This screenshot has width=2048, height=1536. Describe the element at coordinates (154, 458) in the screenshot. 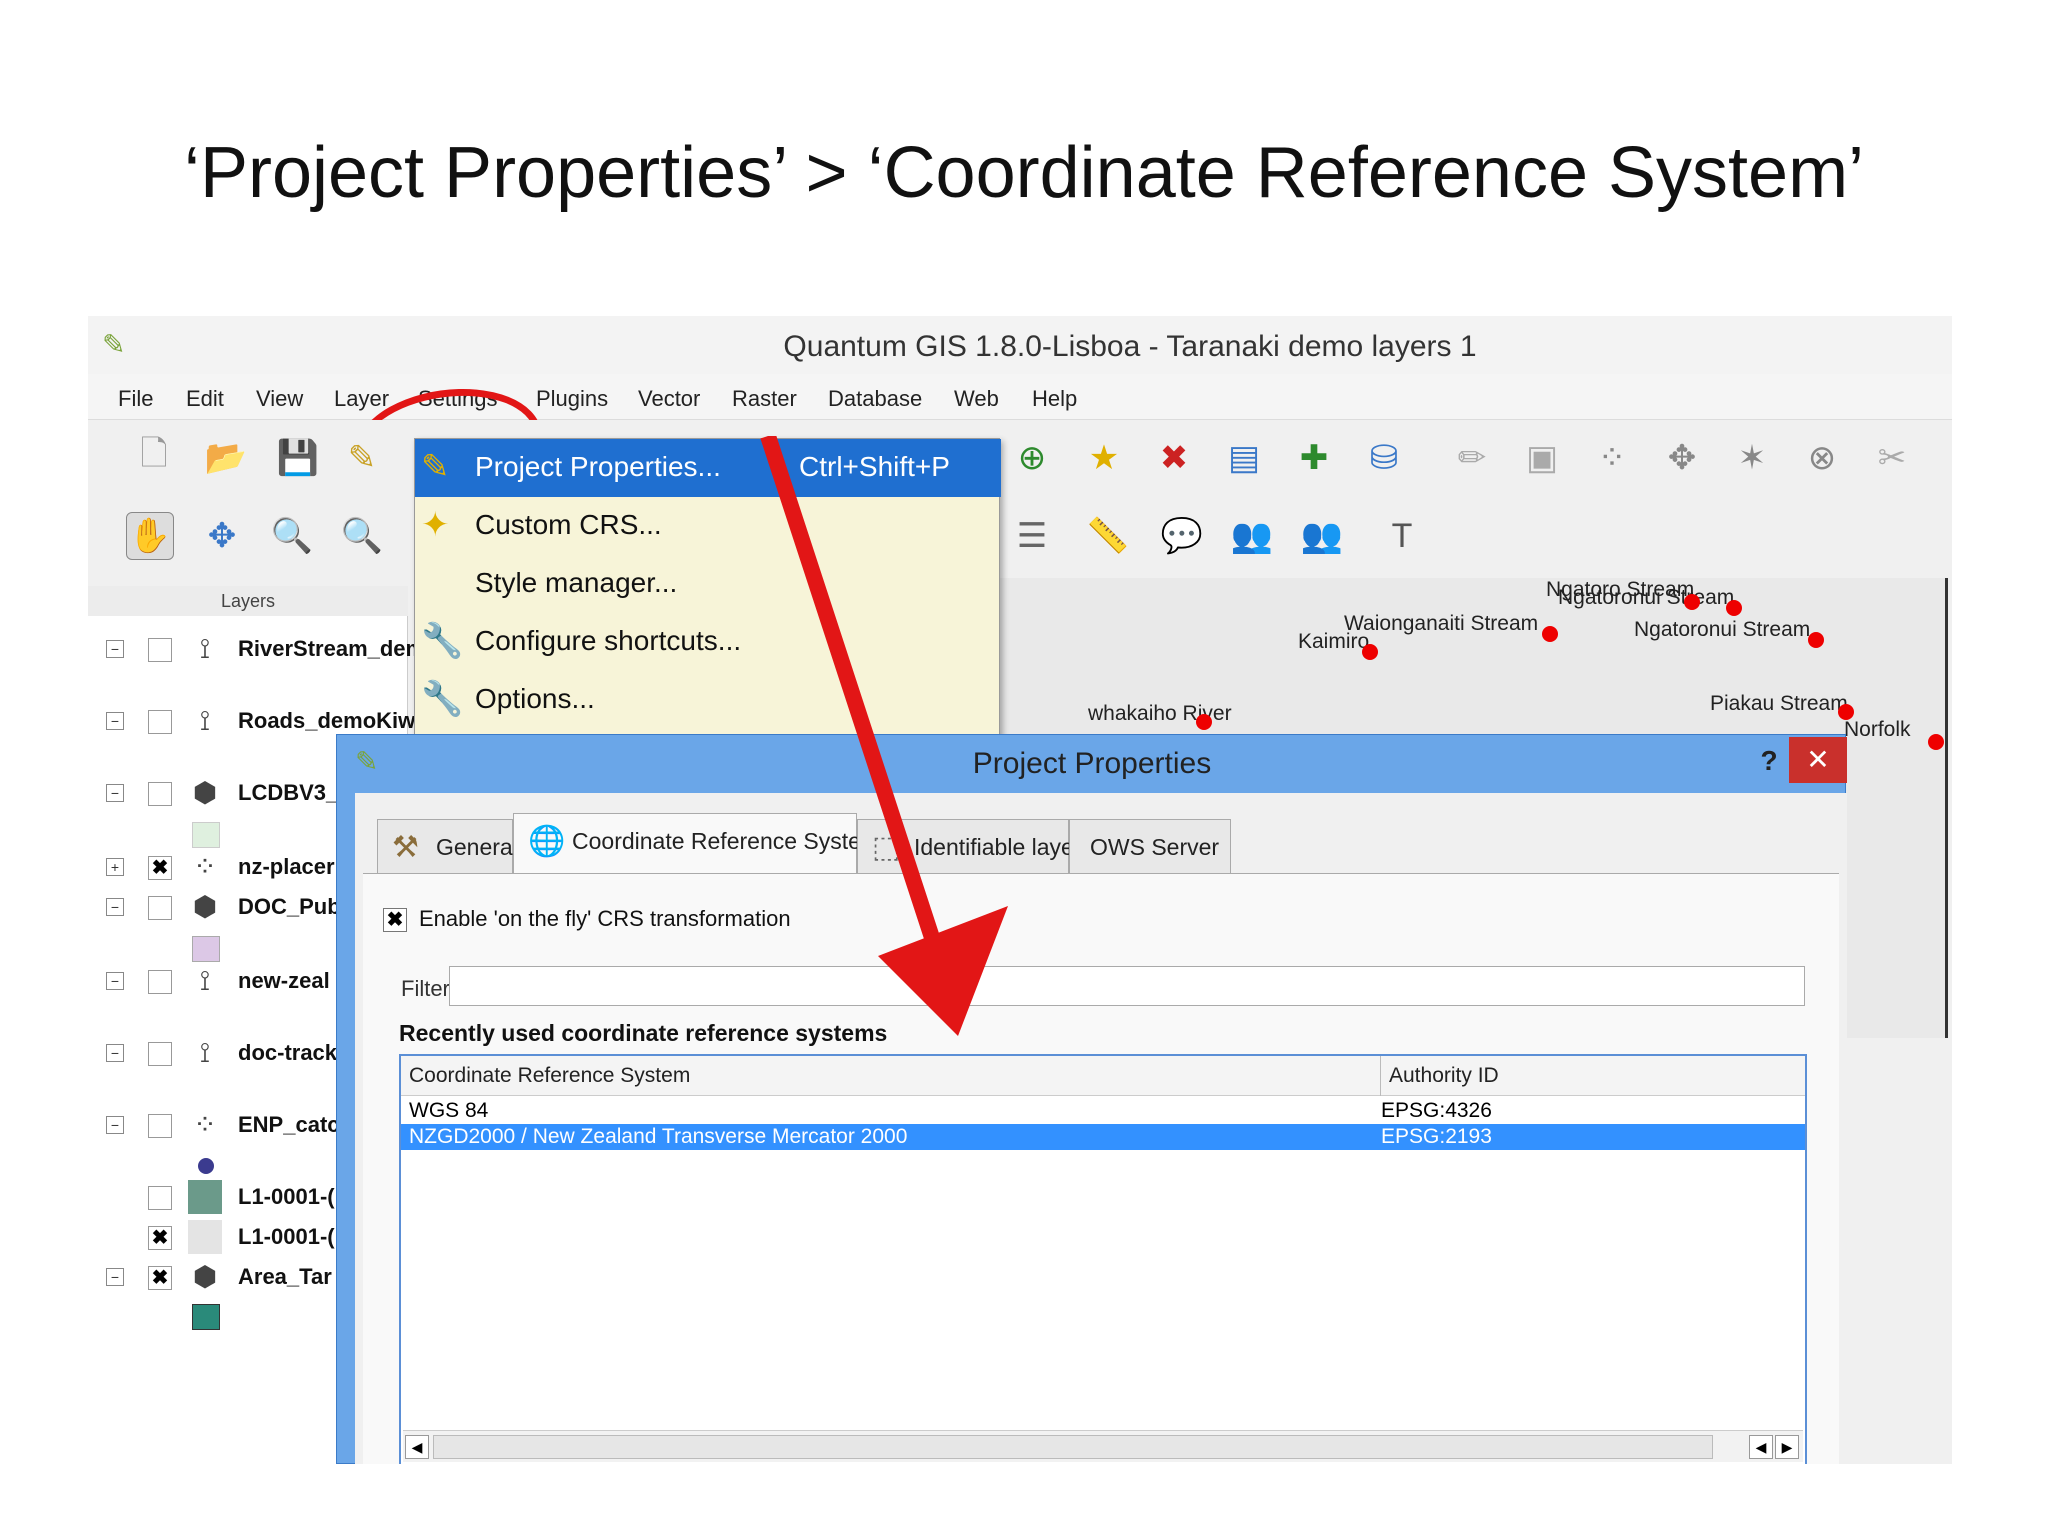

I see `new-project-icon: 🗋` at that location.